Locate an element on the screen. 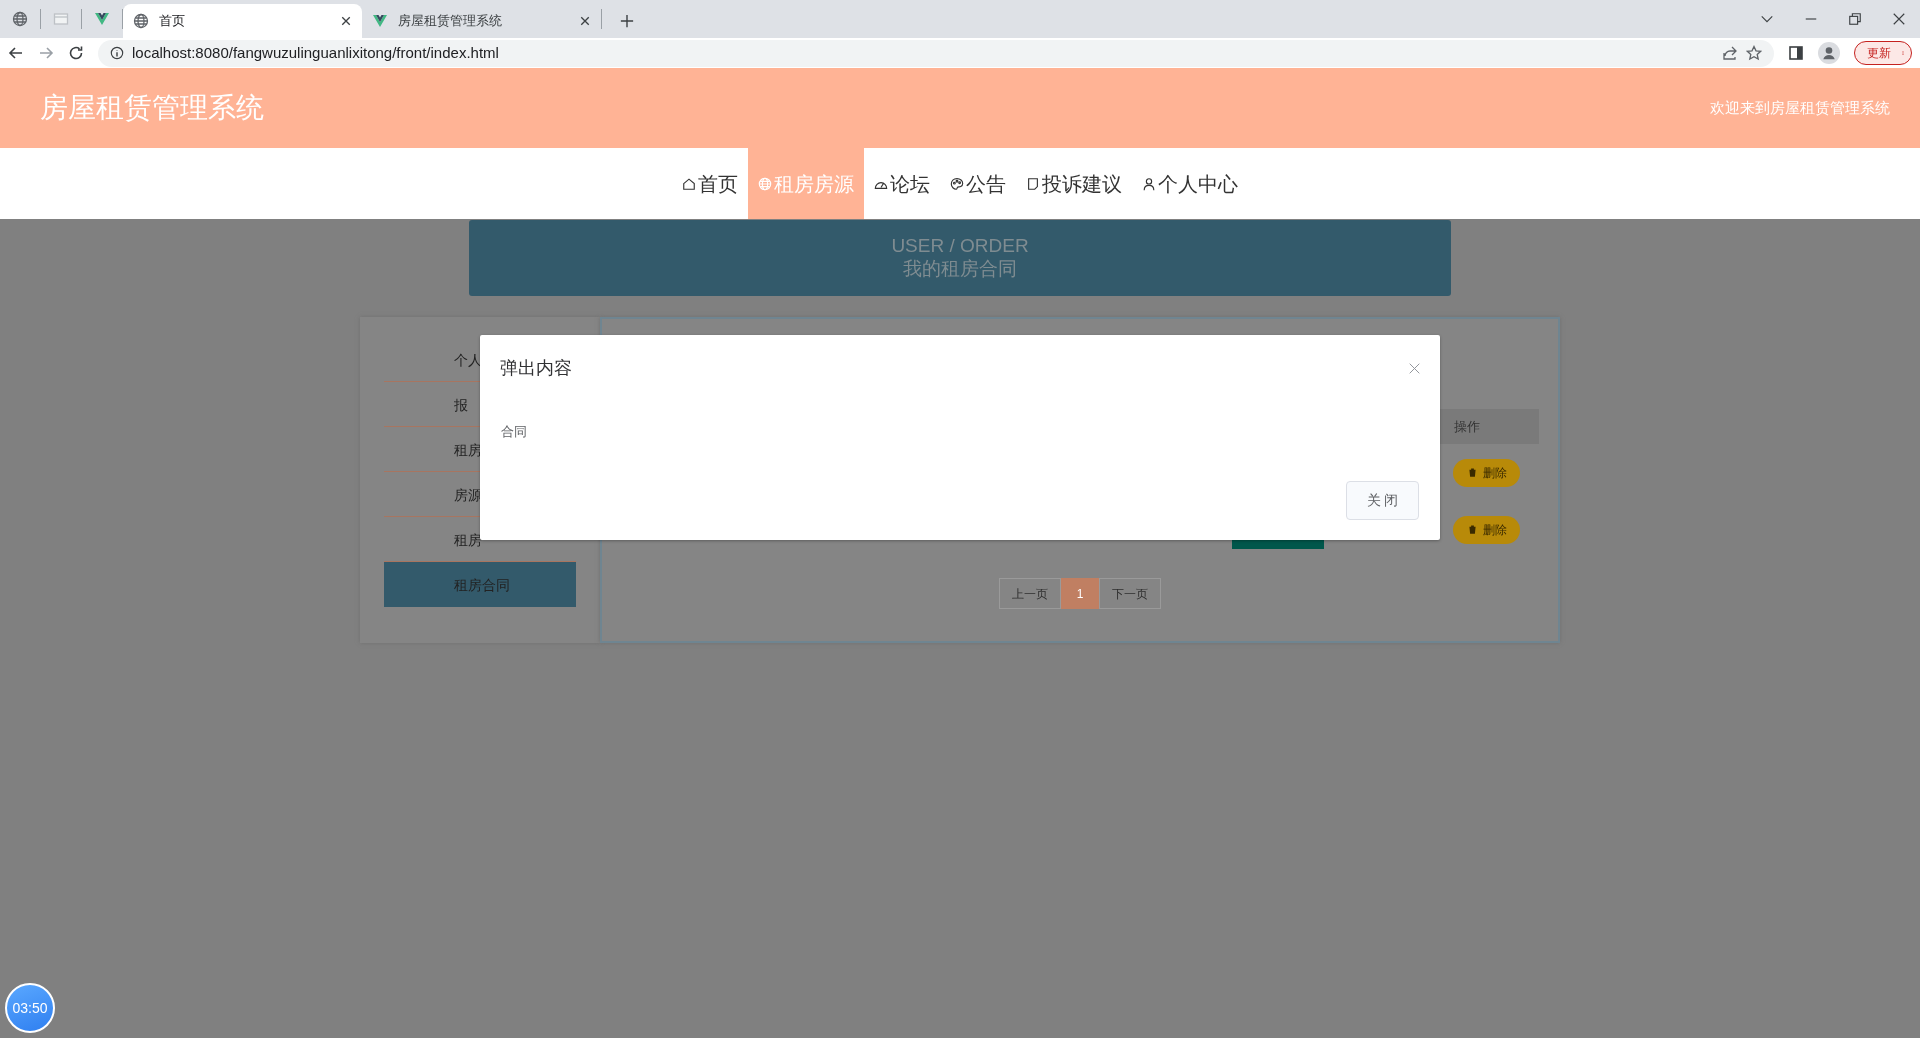  browser-tab: 首页 is located at coordinates (242, 21).